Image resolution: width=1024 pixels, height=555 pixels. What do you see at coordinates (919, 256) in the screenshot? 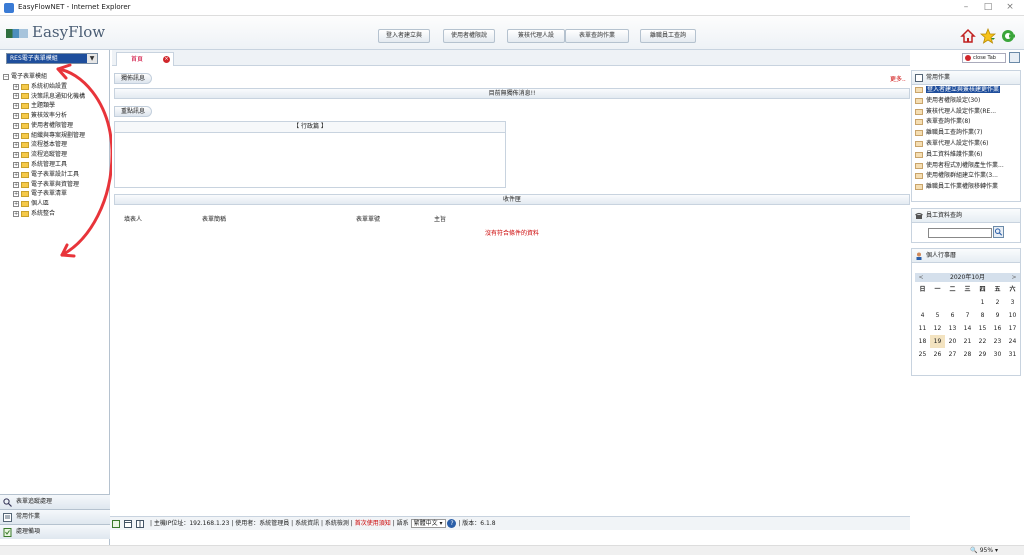
I see `person-icon` at bounding box center [919, 256].